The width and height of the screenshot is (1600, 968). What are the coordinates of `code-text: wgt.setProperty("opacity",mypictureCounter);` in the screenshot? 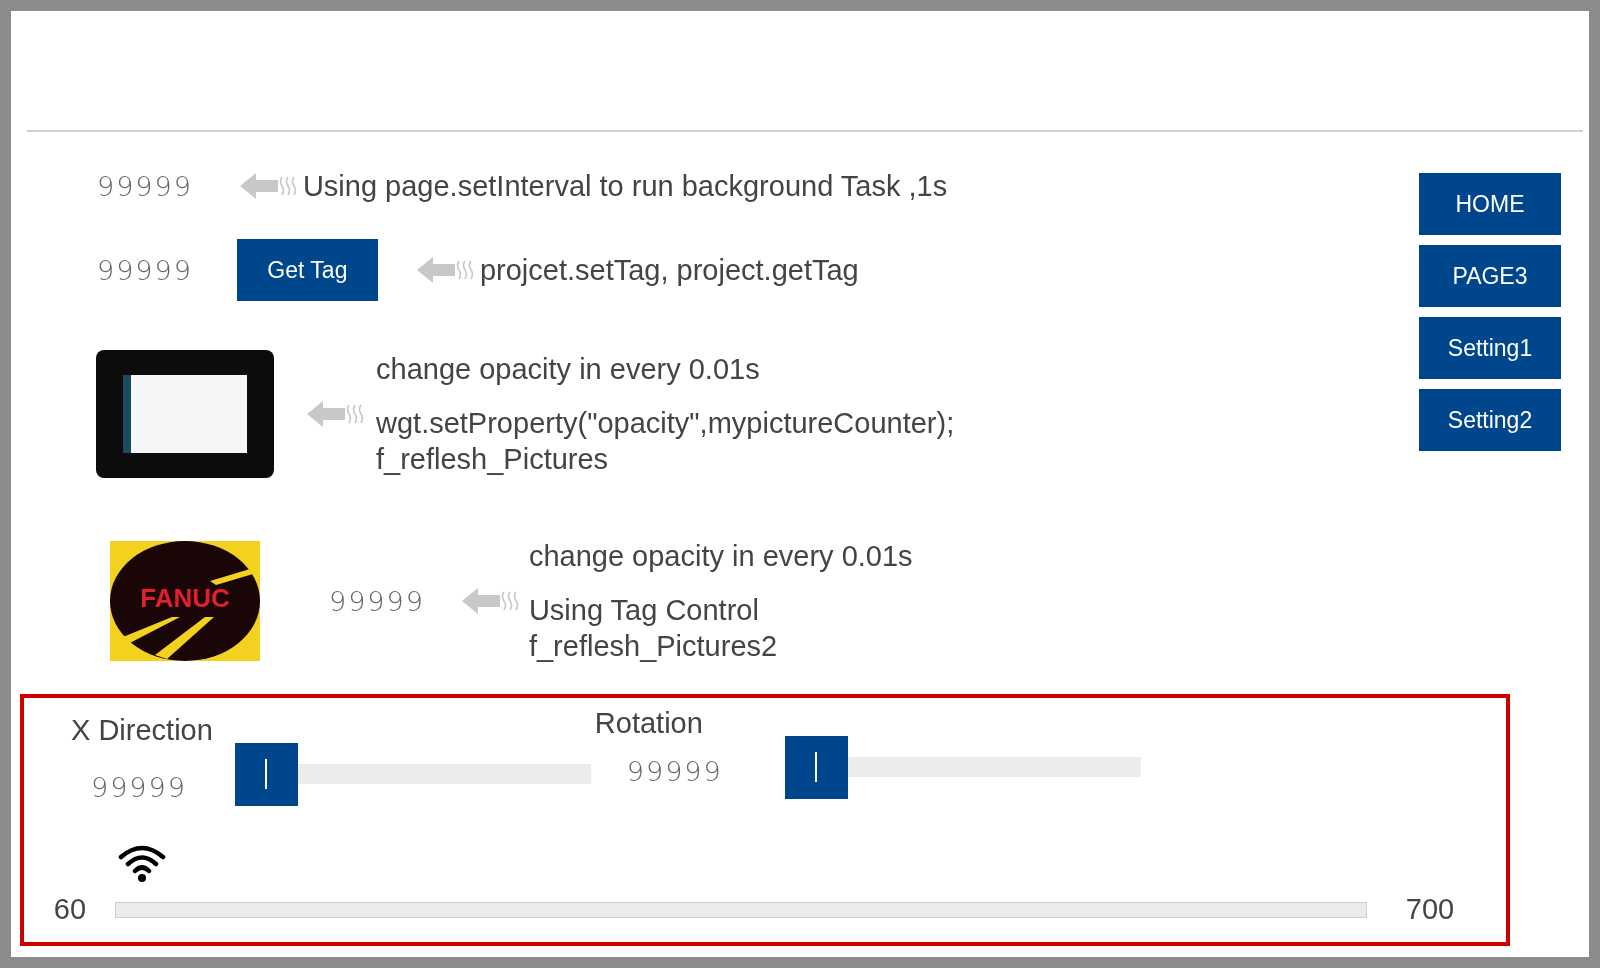 It's located at (665, 423).